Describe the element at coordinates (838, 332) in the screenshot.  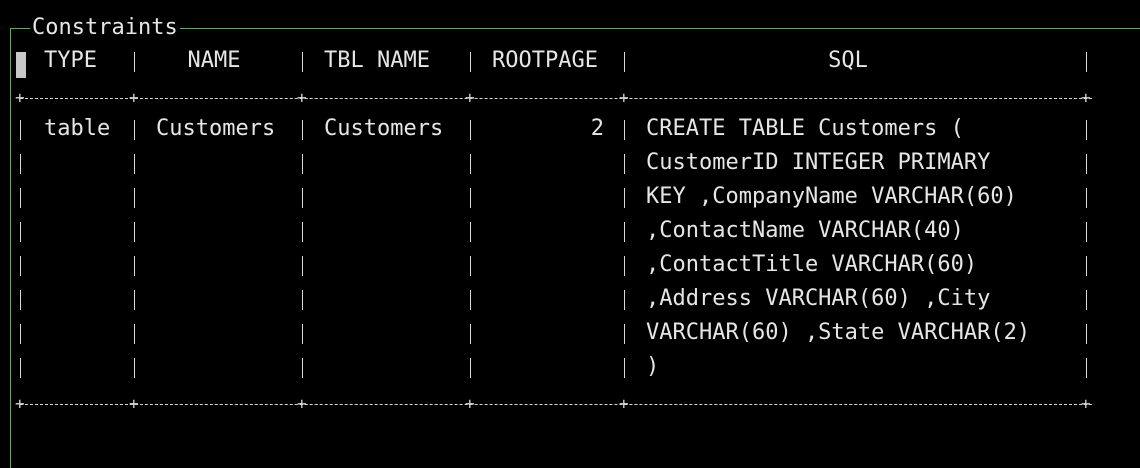
I see `sql-line: VARCHAR(60) ,State VARCHAR(2)` at that location.